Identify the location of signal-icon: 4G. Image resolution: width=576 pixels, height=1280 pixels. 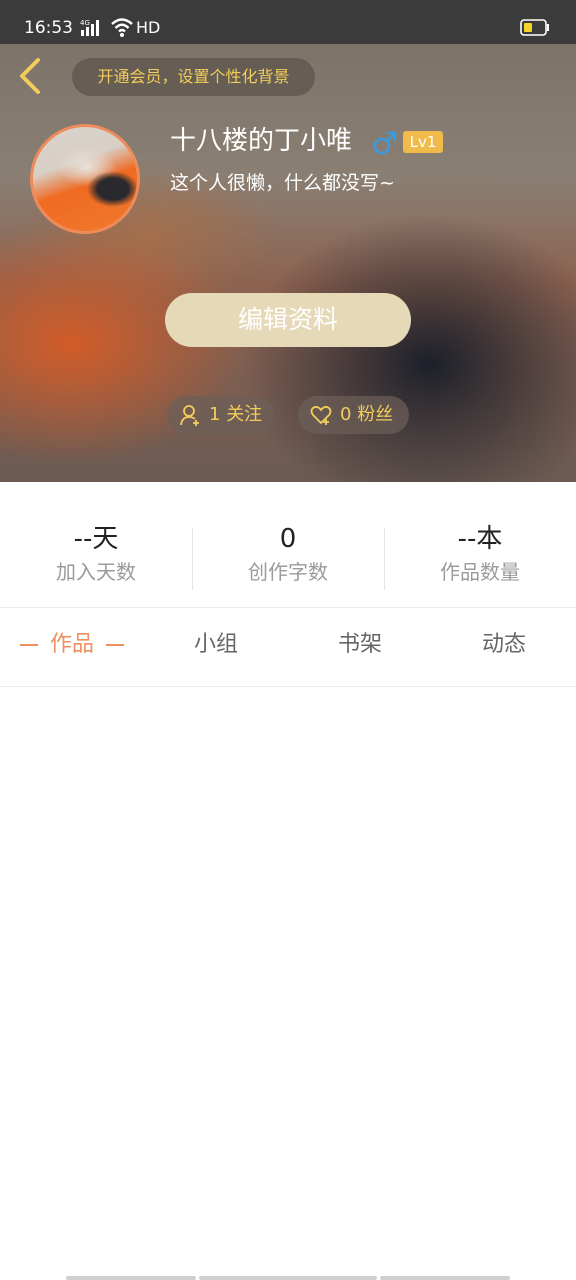
(89, 27).